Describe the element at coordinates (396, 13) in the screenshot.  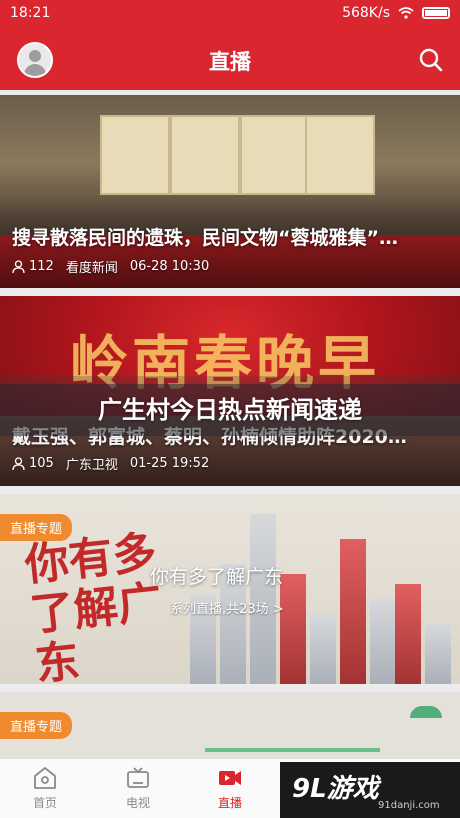
I see `status-indicators: 568K/s` at that location.